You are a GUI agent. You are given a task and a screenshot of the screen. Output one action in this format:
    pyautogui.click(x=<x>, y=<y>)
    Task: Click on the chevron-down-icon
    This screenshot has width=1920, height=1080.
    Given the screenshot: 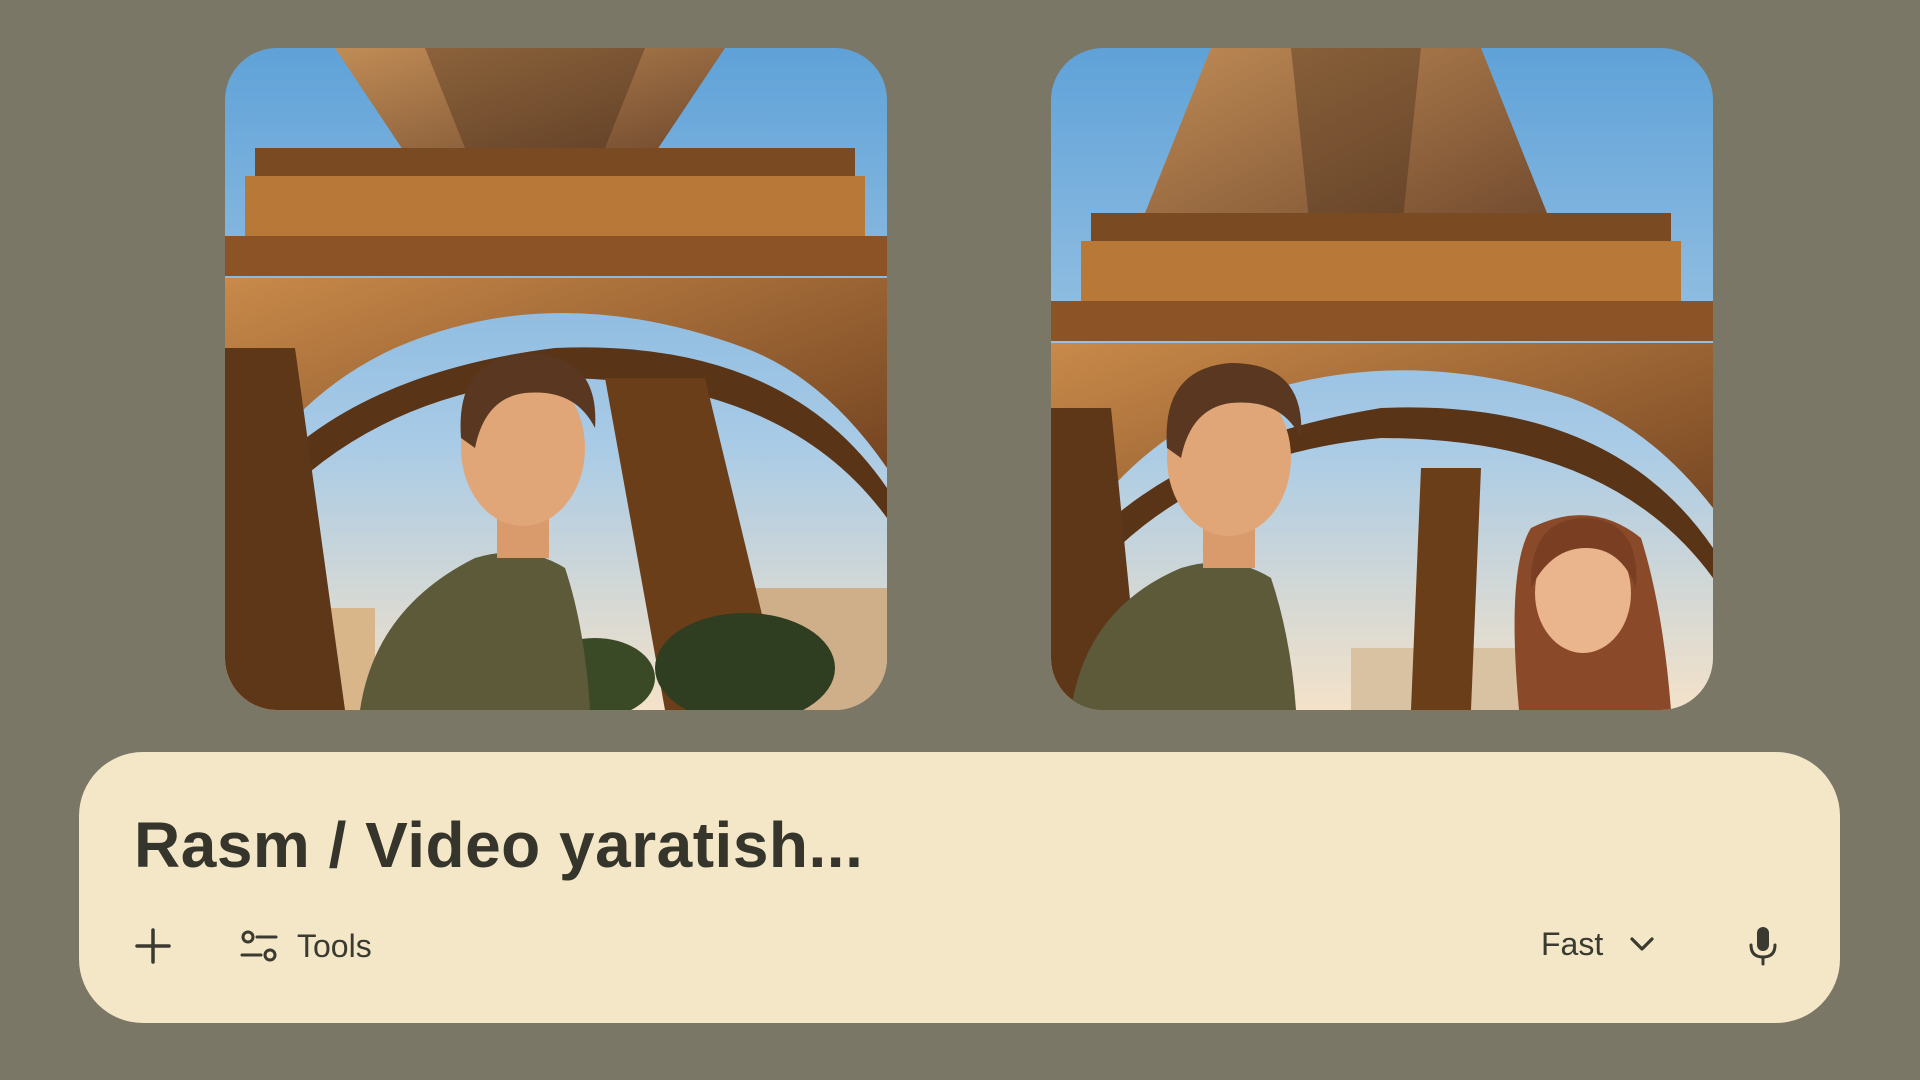 What is the action you would take?
    pyautogui.click(x=1642, y=944)
    